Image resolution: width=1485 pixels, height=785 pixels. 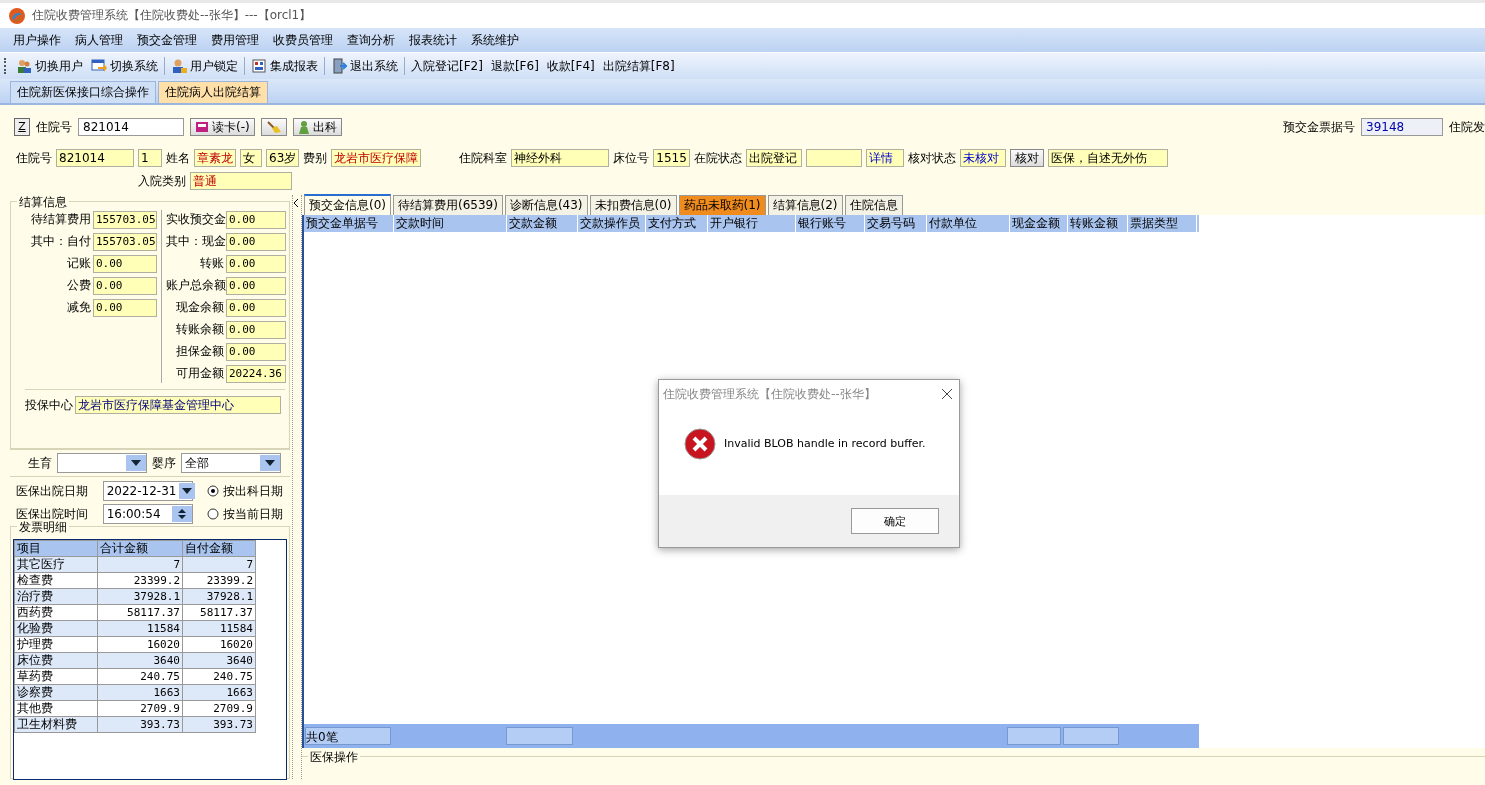 What do you see at coordinates (83, 92) in the screenshot?
I see `document-tab: 住院新医保接口综合操作` at bounding box center [83, 92].